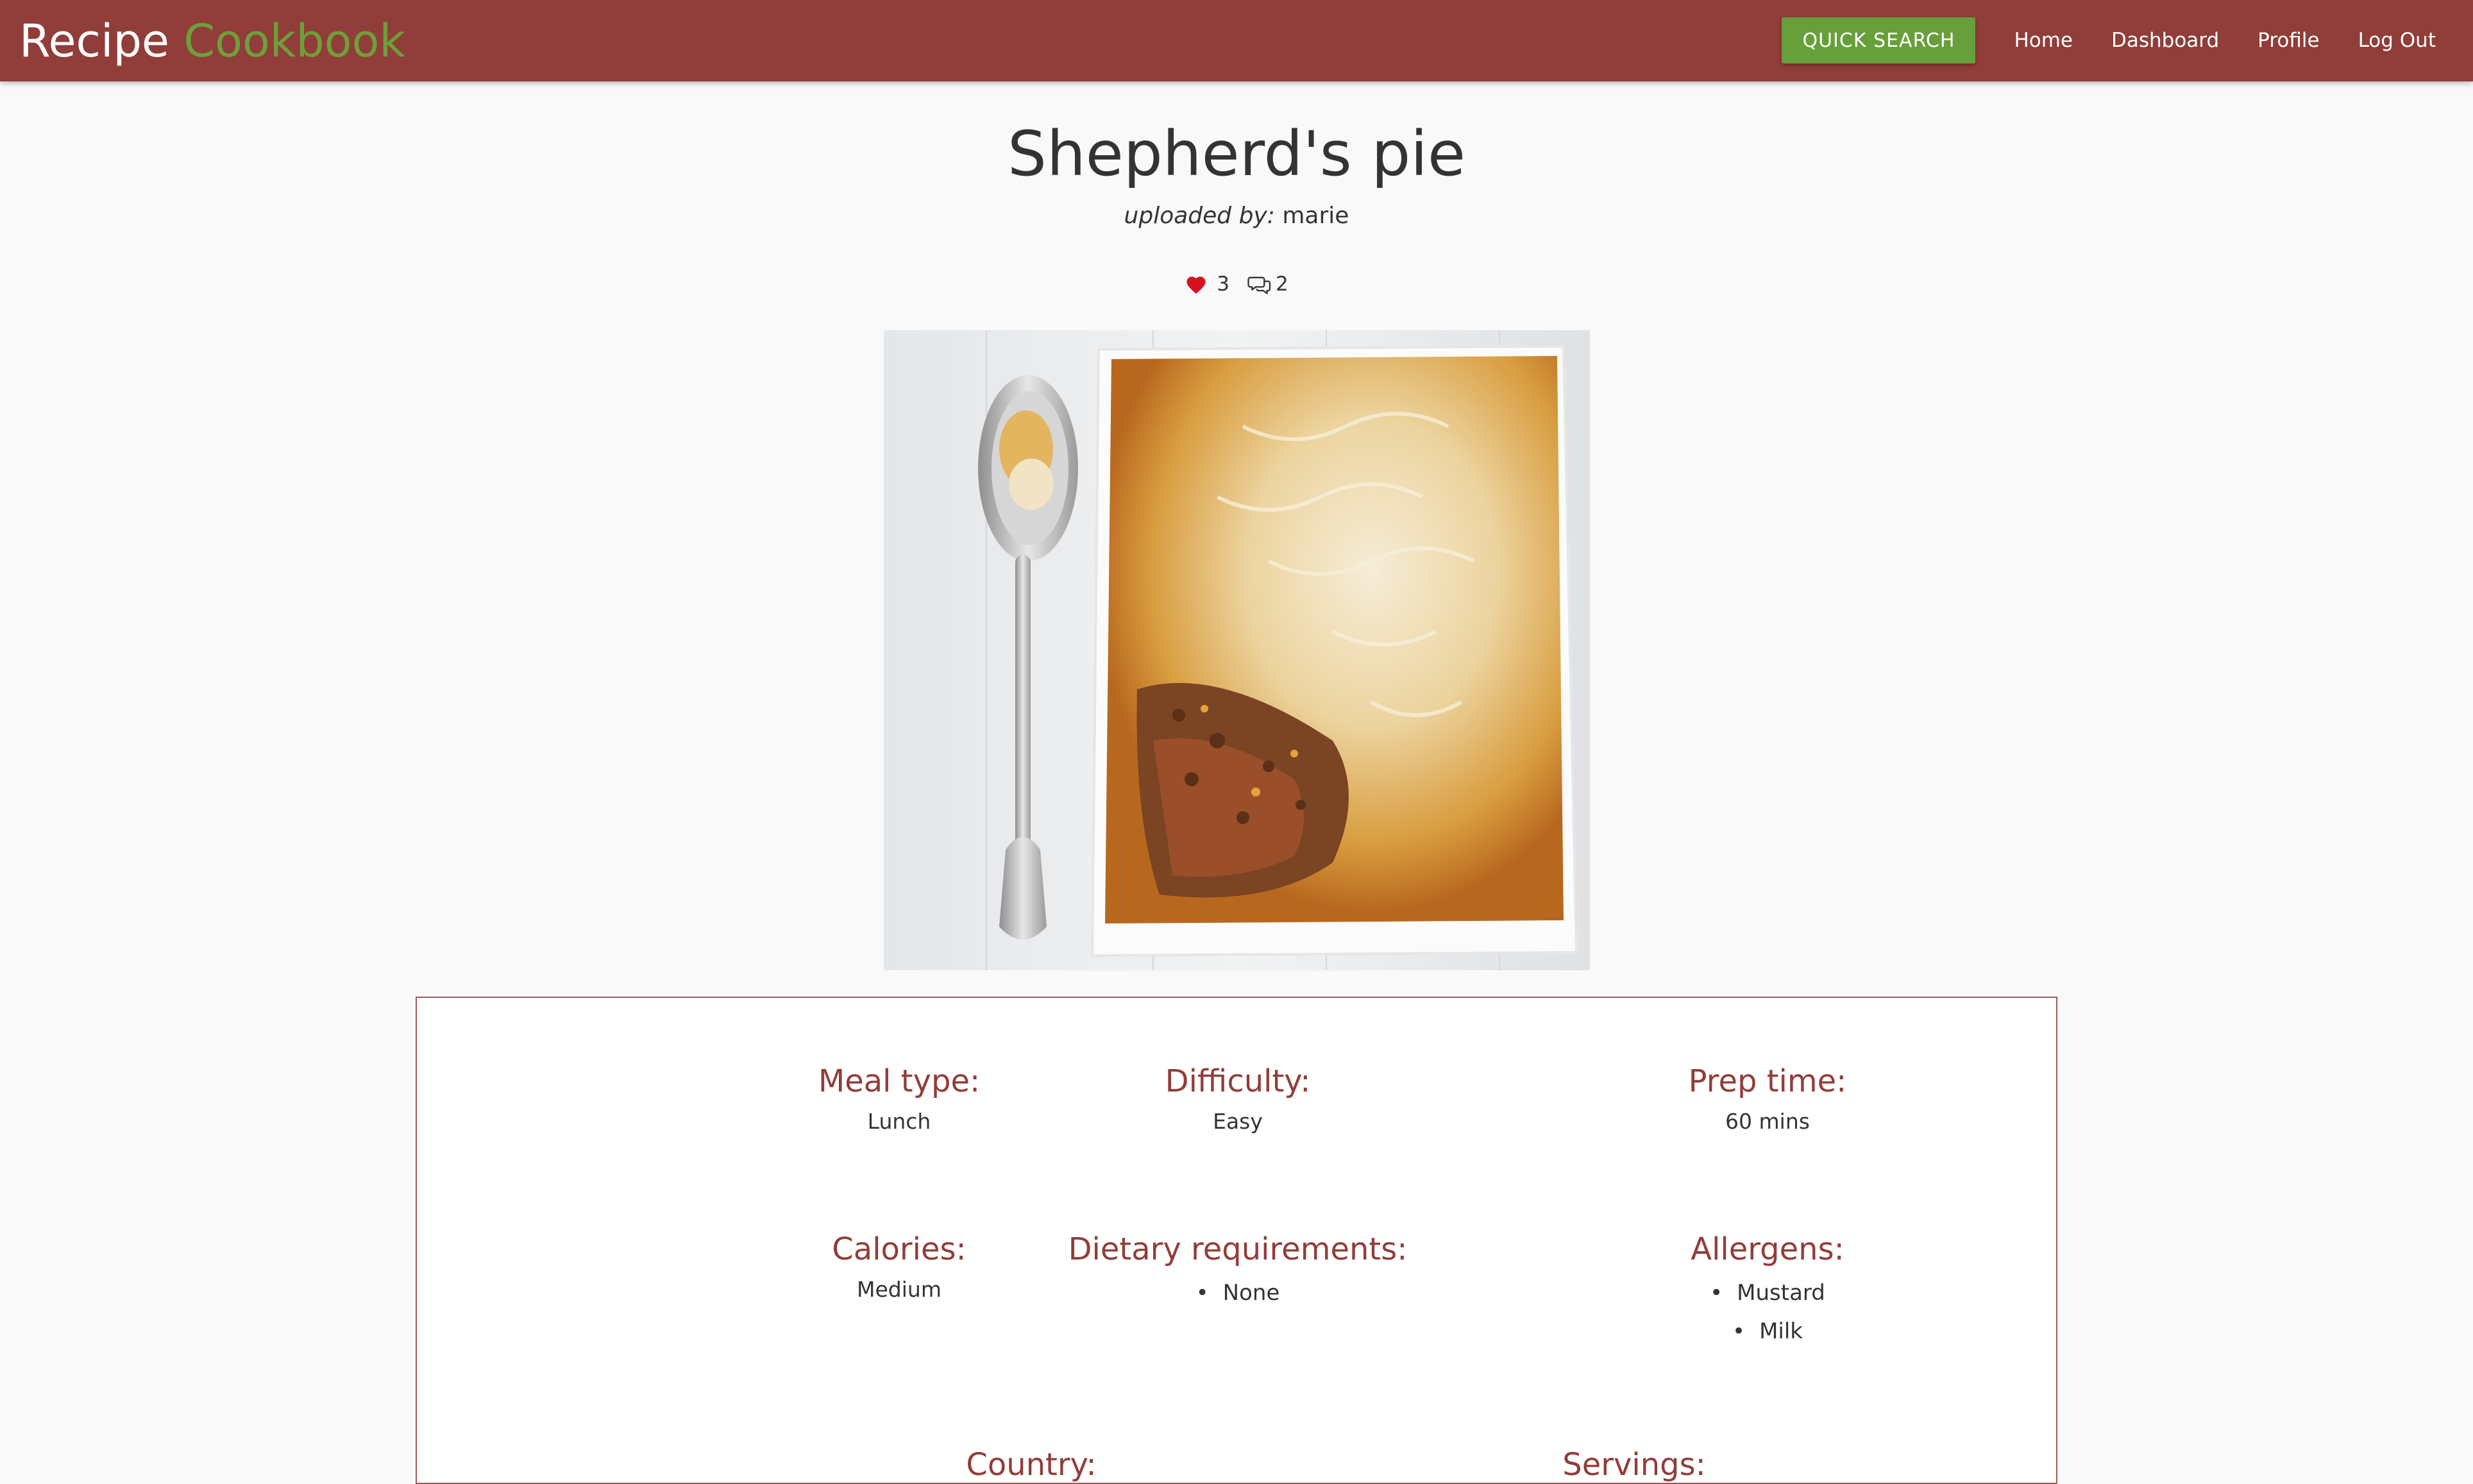  What do you see at coordinates (2044, 40) in the screenshot?
I see `nav-link-home: Home` at bounding box center [2044, 40].